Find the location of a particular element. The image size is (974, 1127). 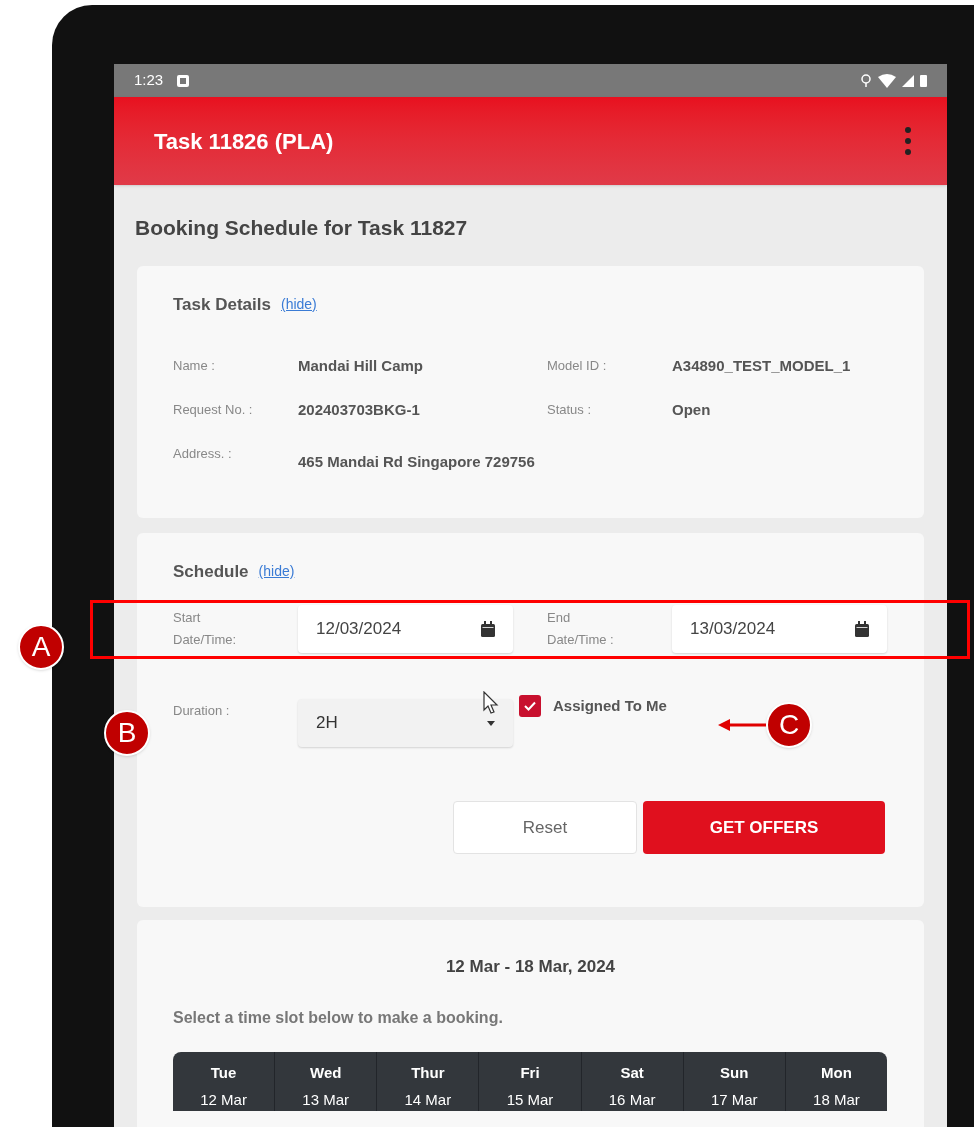

field-label: Start Date/Time: is located at coordinates (205, 629).